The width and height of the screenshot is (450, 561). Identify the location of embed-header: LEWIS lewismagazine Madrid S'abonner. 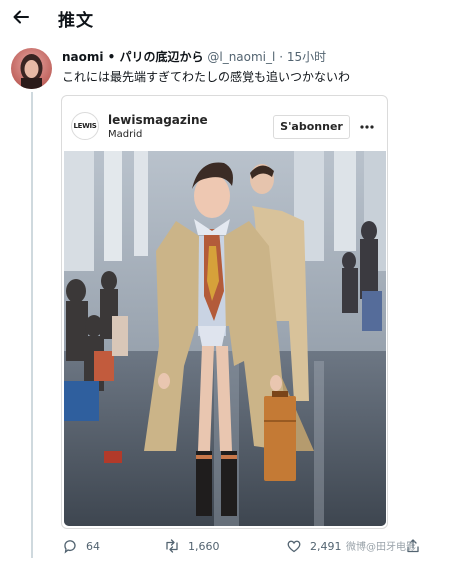
(224, 123).